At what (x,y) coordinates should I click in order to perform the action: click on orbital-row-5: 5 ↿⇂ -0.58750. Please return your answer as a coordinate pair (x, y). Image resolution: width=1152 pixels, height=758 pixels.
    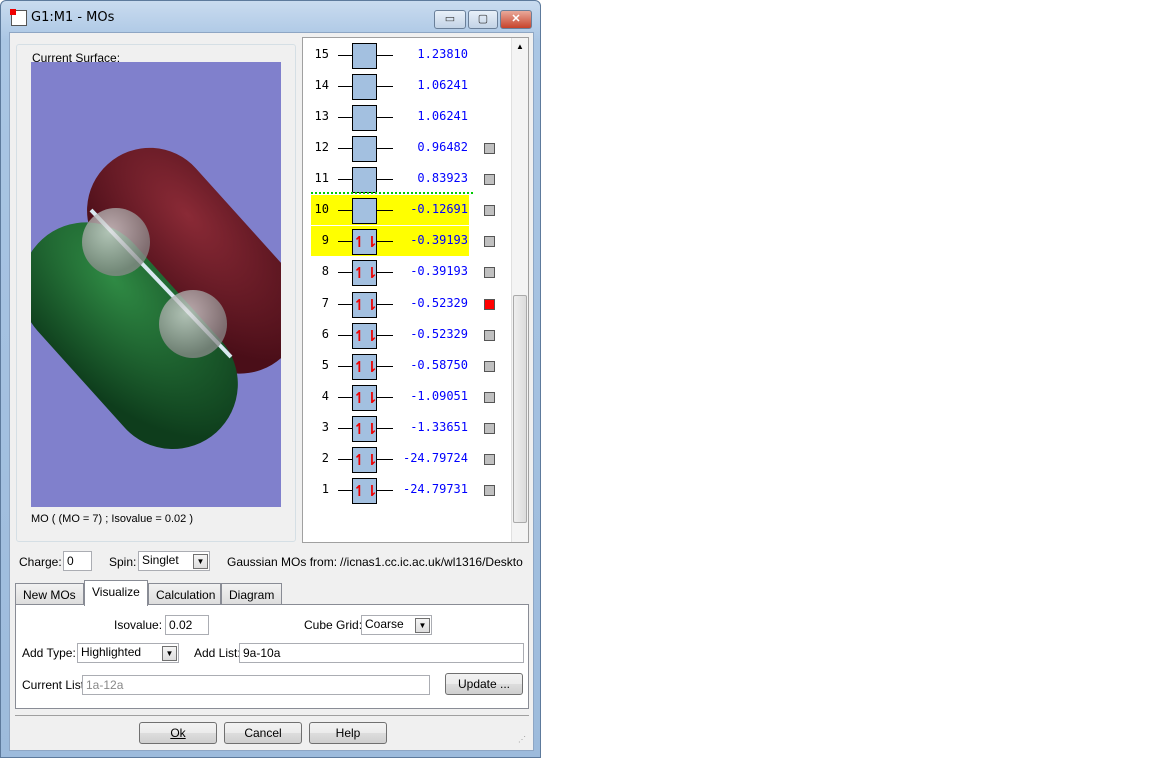
    Looking at the image, I should click on (408, 366).